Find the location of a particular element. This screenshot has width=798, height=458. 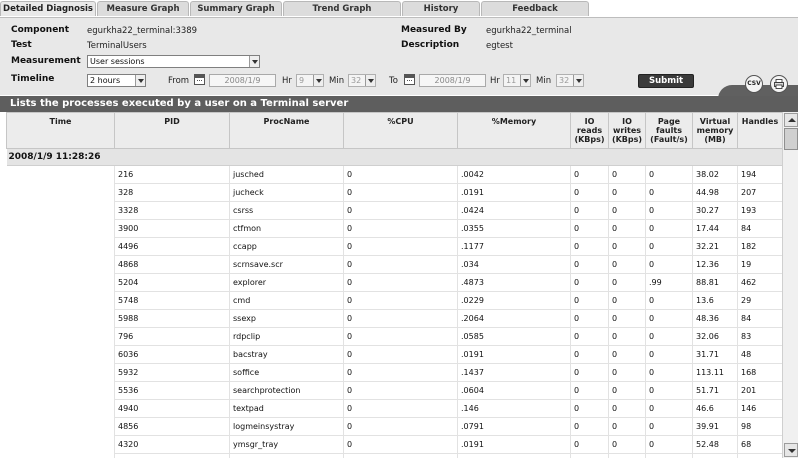

measurement-select-value: User sessions is located at coordinates (117, 61).